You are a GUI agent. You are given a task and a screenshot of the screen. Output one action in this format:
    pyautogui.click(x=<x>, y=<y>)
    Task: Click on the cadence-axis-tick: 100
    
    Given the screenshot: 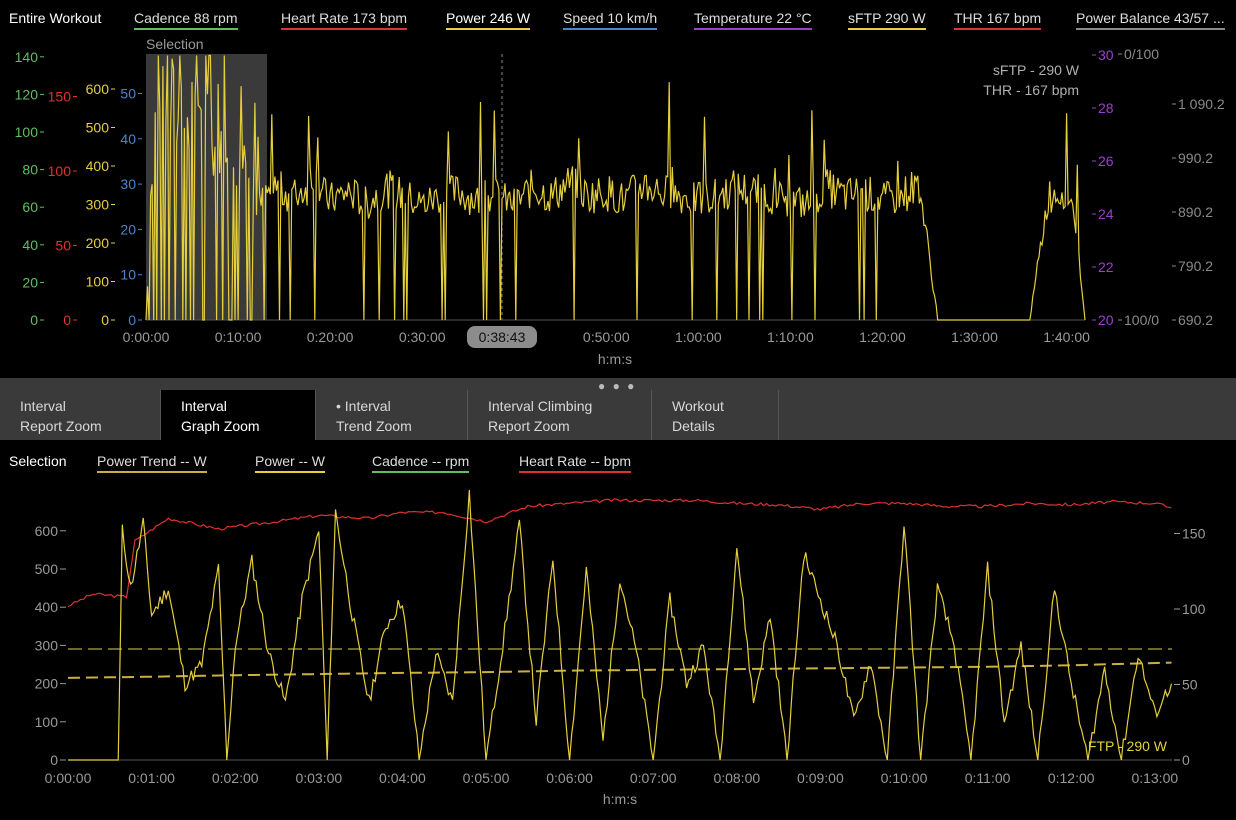 What is the action you would take?
    pyautogui.click(x=27, y=132)
    